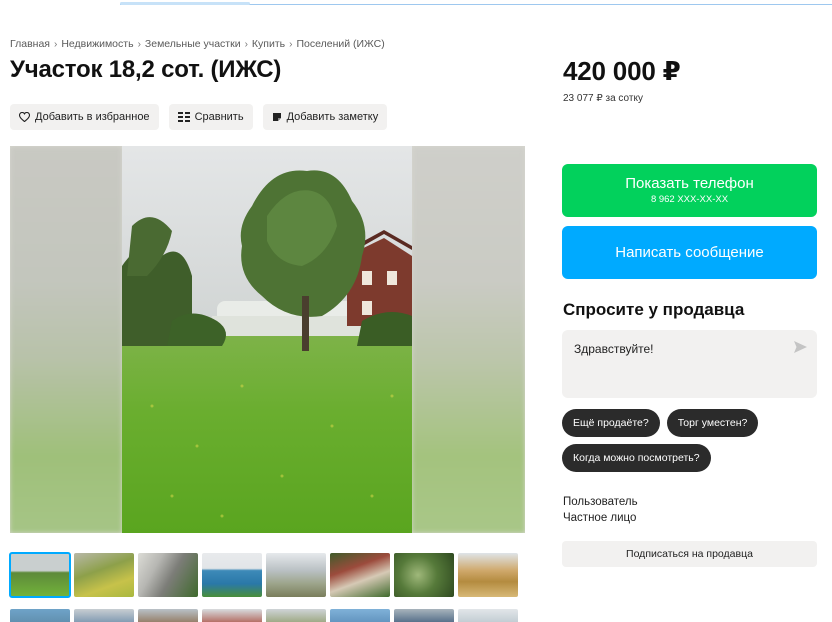 This screenshot has height=622, width=832. What do you see at coordinates (66, 339) in the screenshot?
I see `gallery-blur-left` at bounding box center [66, 339].